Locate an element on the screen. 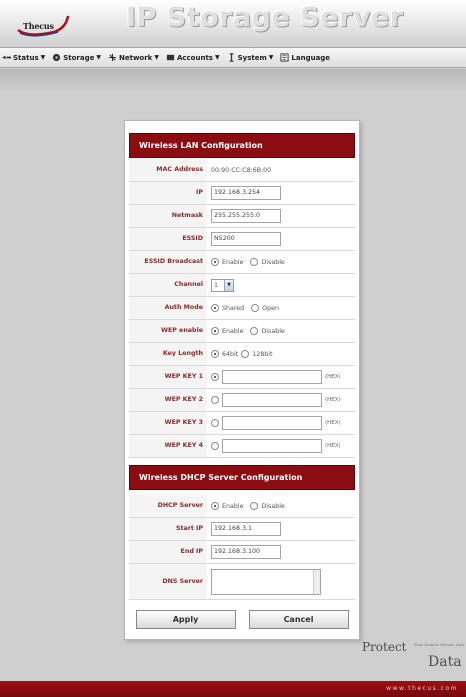 Image resolution: width=466 pixels, height=697 pixels. dhcp-disable-option: Disable is located at coordinates (267, 506).